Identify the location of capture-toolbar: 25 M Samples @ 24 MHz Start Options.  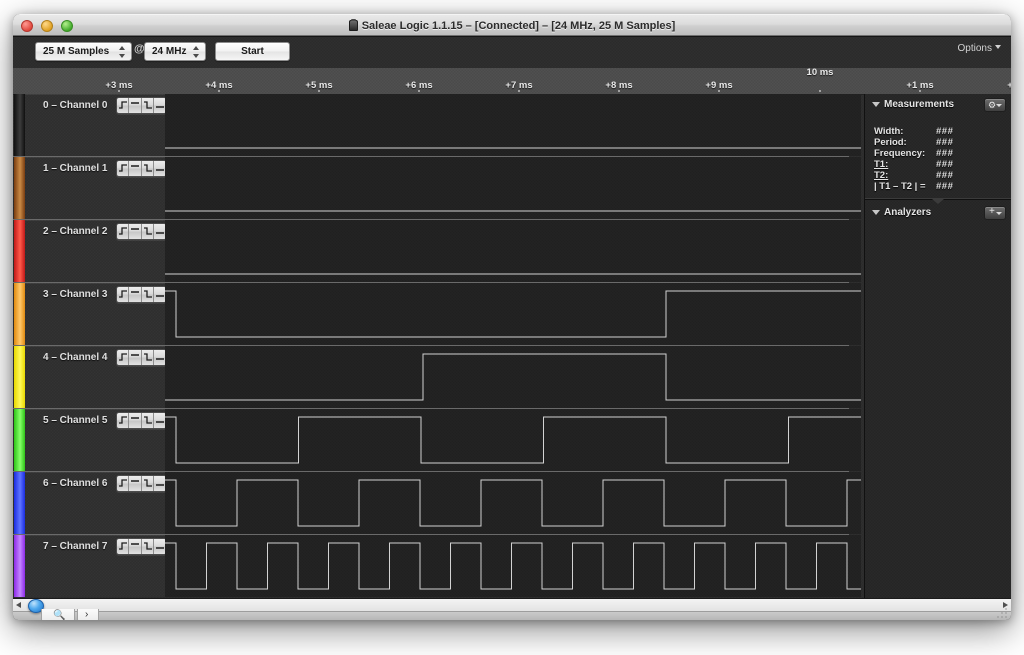
(512, 52).